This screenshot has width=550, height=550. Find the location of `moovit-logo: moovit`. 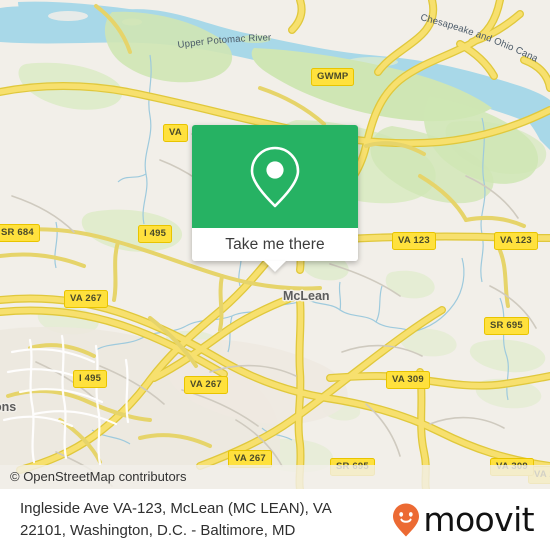

moovit-logo: moovit is located at coordinates (463, 519).